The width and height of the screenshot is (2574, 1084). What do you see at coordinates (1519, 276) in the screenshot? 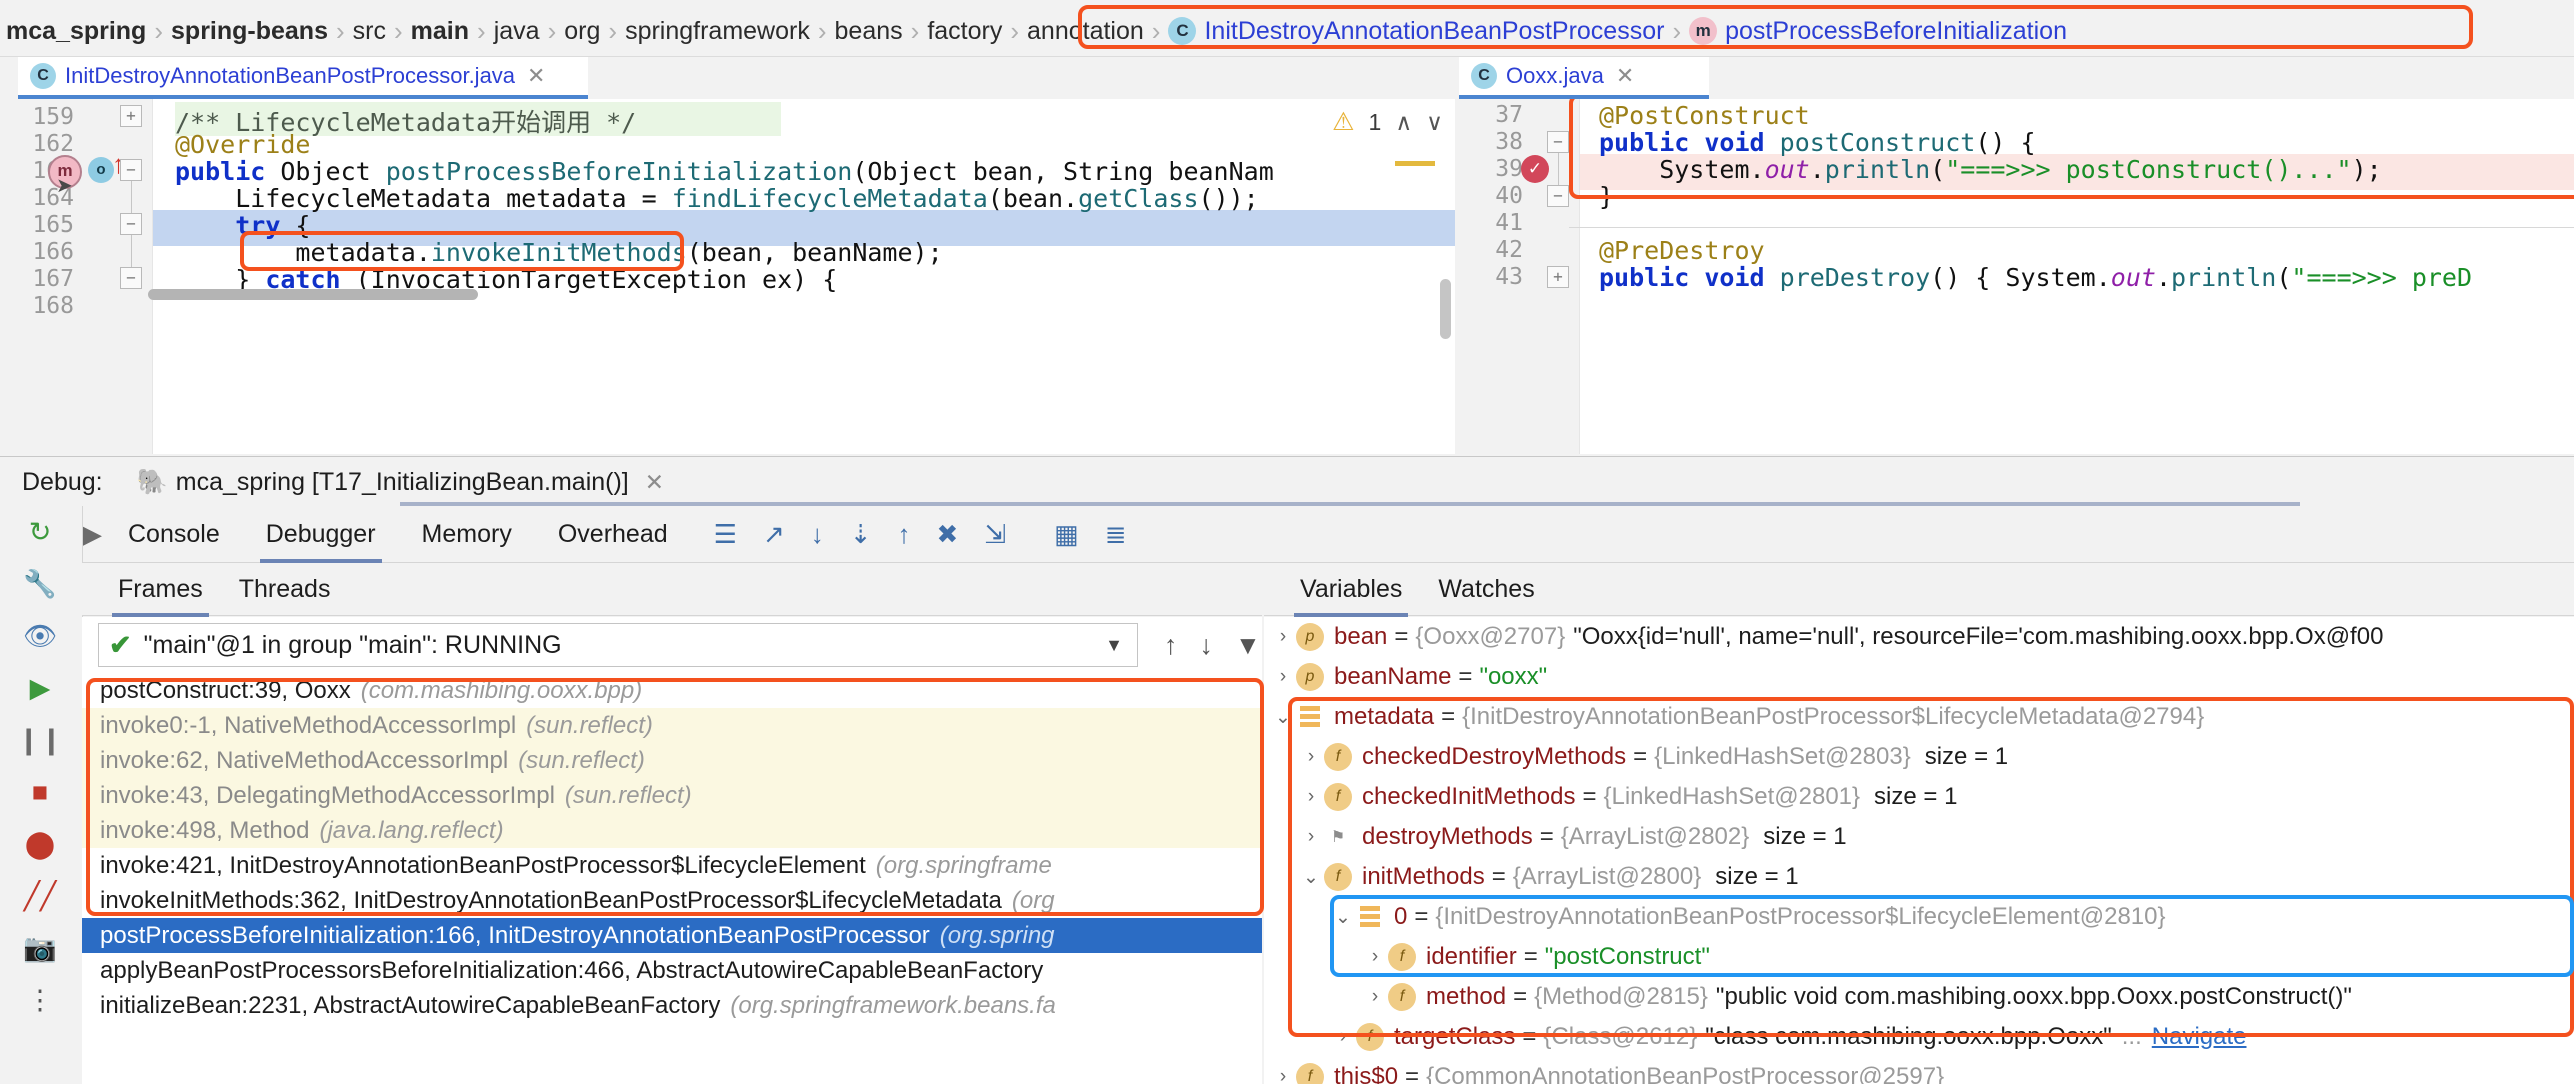
I see `editor-gutter-right: 36 37 38 39 40 41 42 43 ✓ − − +` at bounding box center [1519, 276].